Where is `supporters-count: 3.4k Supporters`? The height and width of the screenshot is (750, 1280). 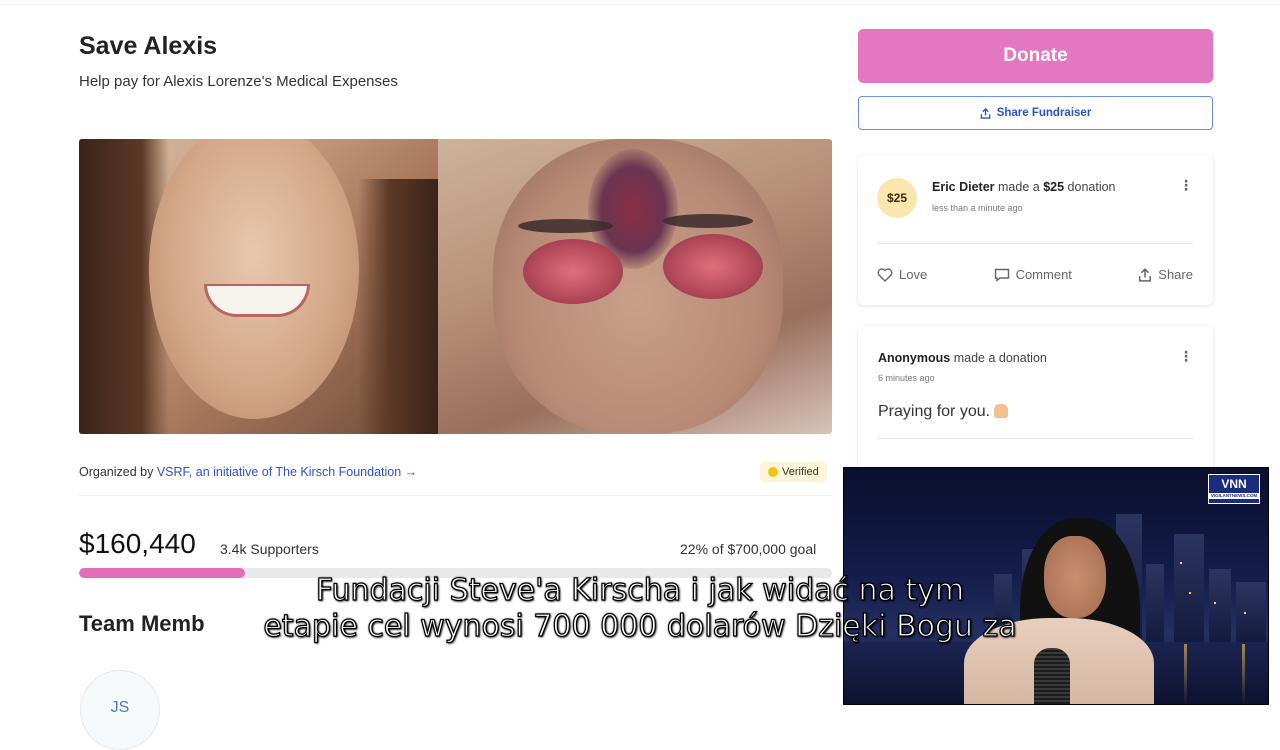
supporters-count: 3.4k Supporters is located at coordinates (269, 549).